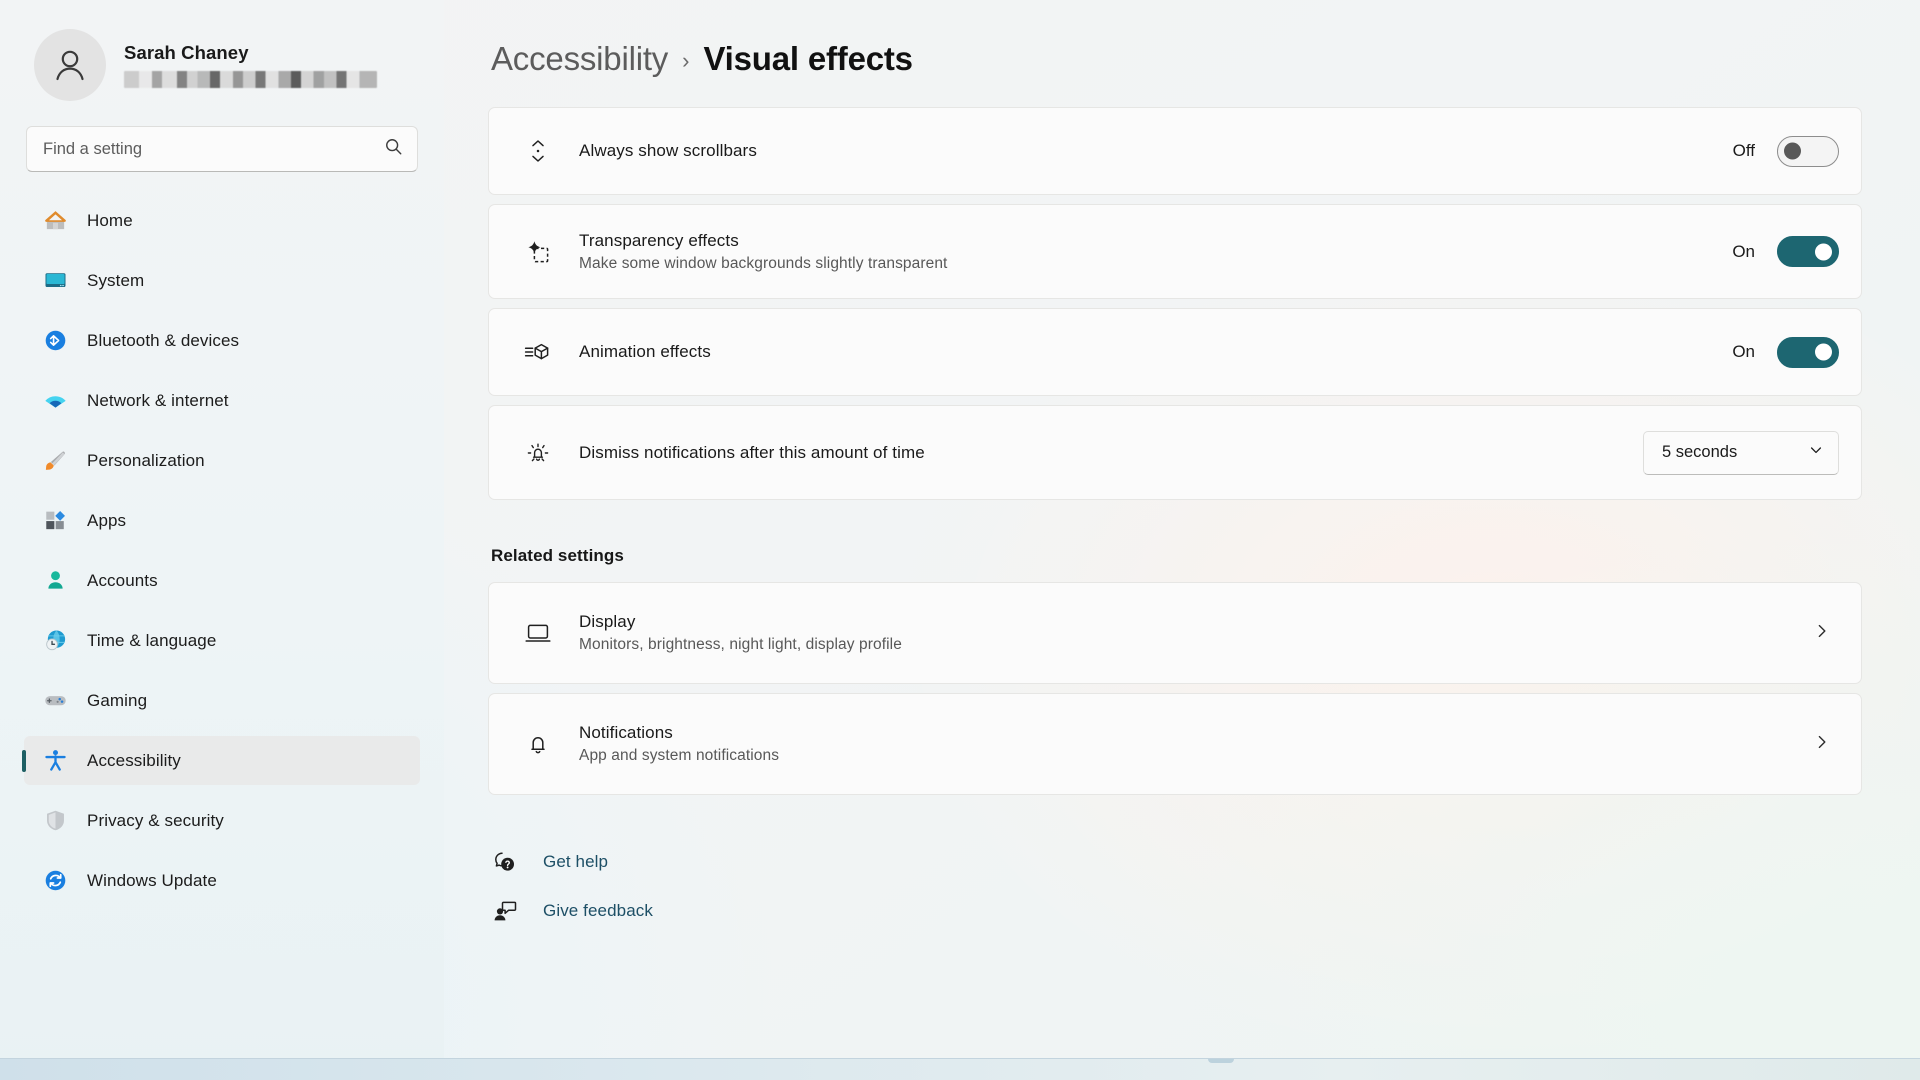 This screenshot has width=1920, height=1080. Describe the element at coordinates (598, 910) in the screenshot. I see `help-link-label: Give feedback` at that location.